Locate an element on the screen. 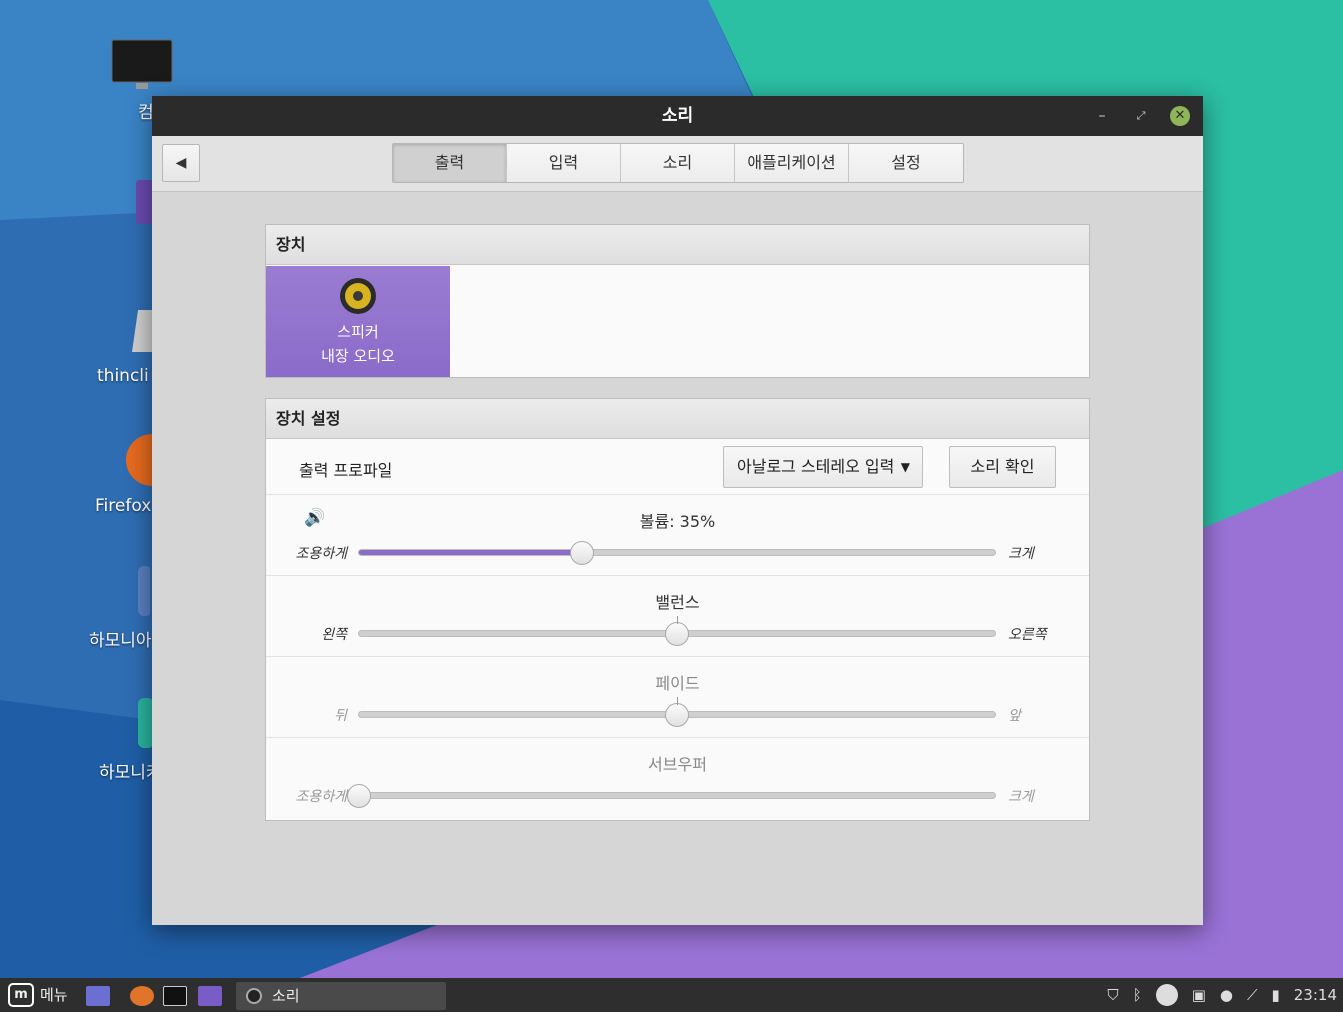  balance-label: 밸런스 is located at coordinates (677, 602).